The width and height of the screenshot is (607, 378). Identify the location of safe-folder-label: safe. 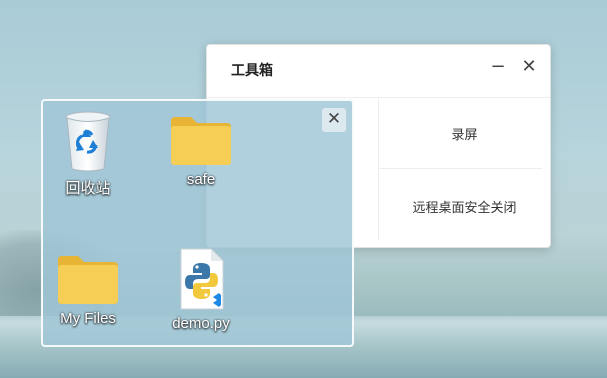
(201, 179).